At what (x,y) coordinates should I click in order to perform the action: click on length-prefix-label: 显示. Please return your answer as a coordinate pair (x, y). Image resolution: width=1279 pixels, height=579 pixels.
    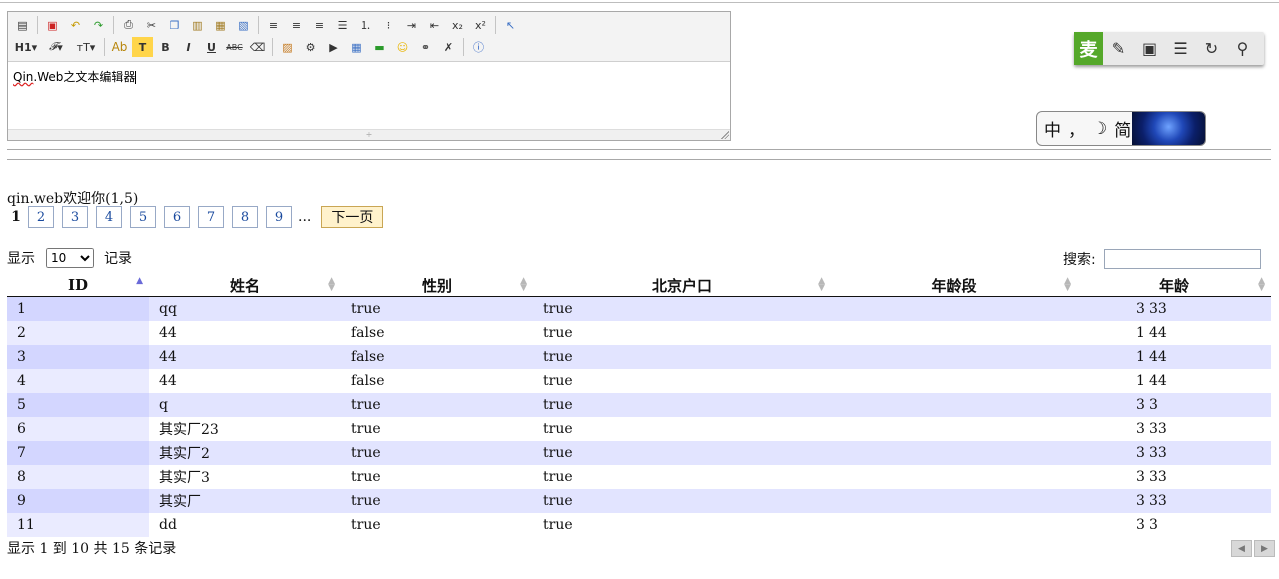
    Looking at the image, I should click on (21, 259).